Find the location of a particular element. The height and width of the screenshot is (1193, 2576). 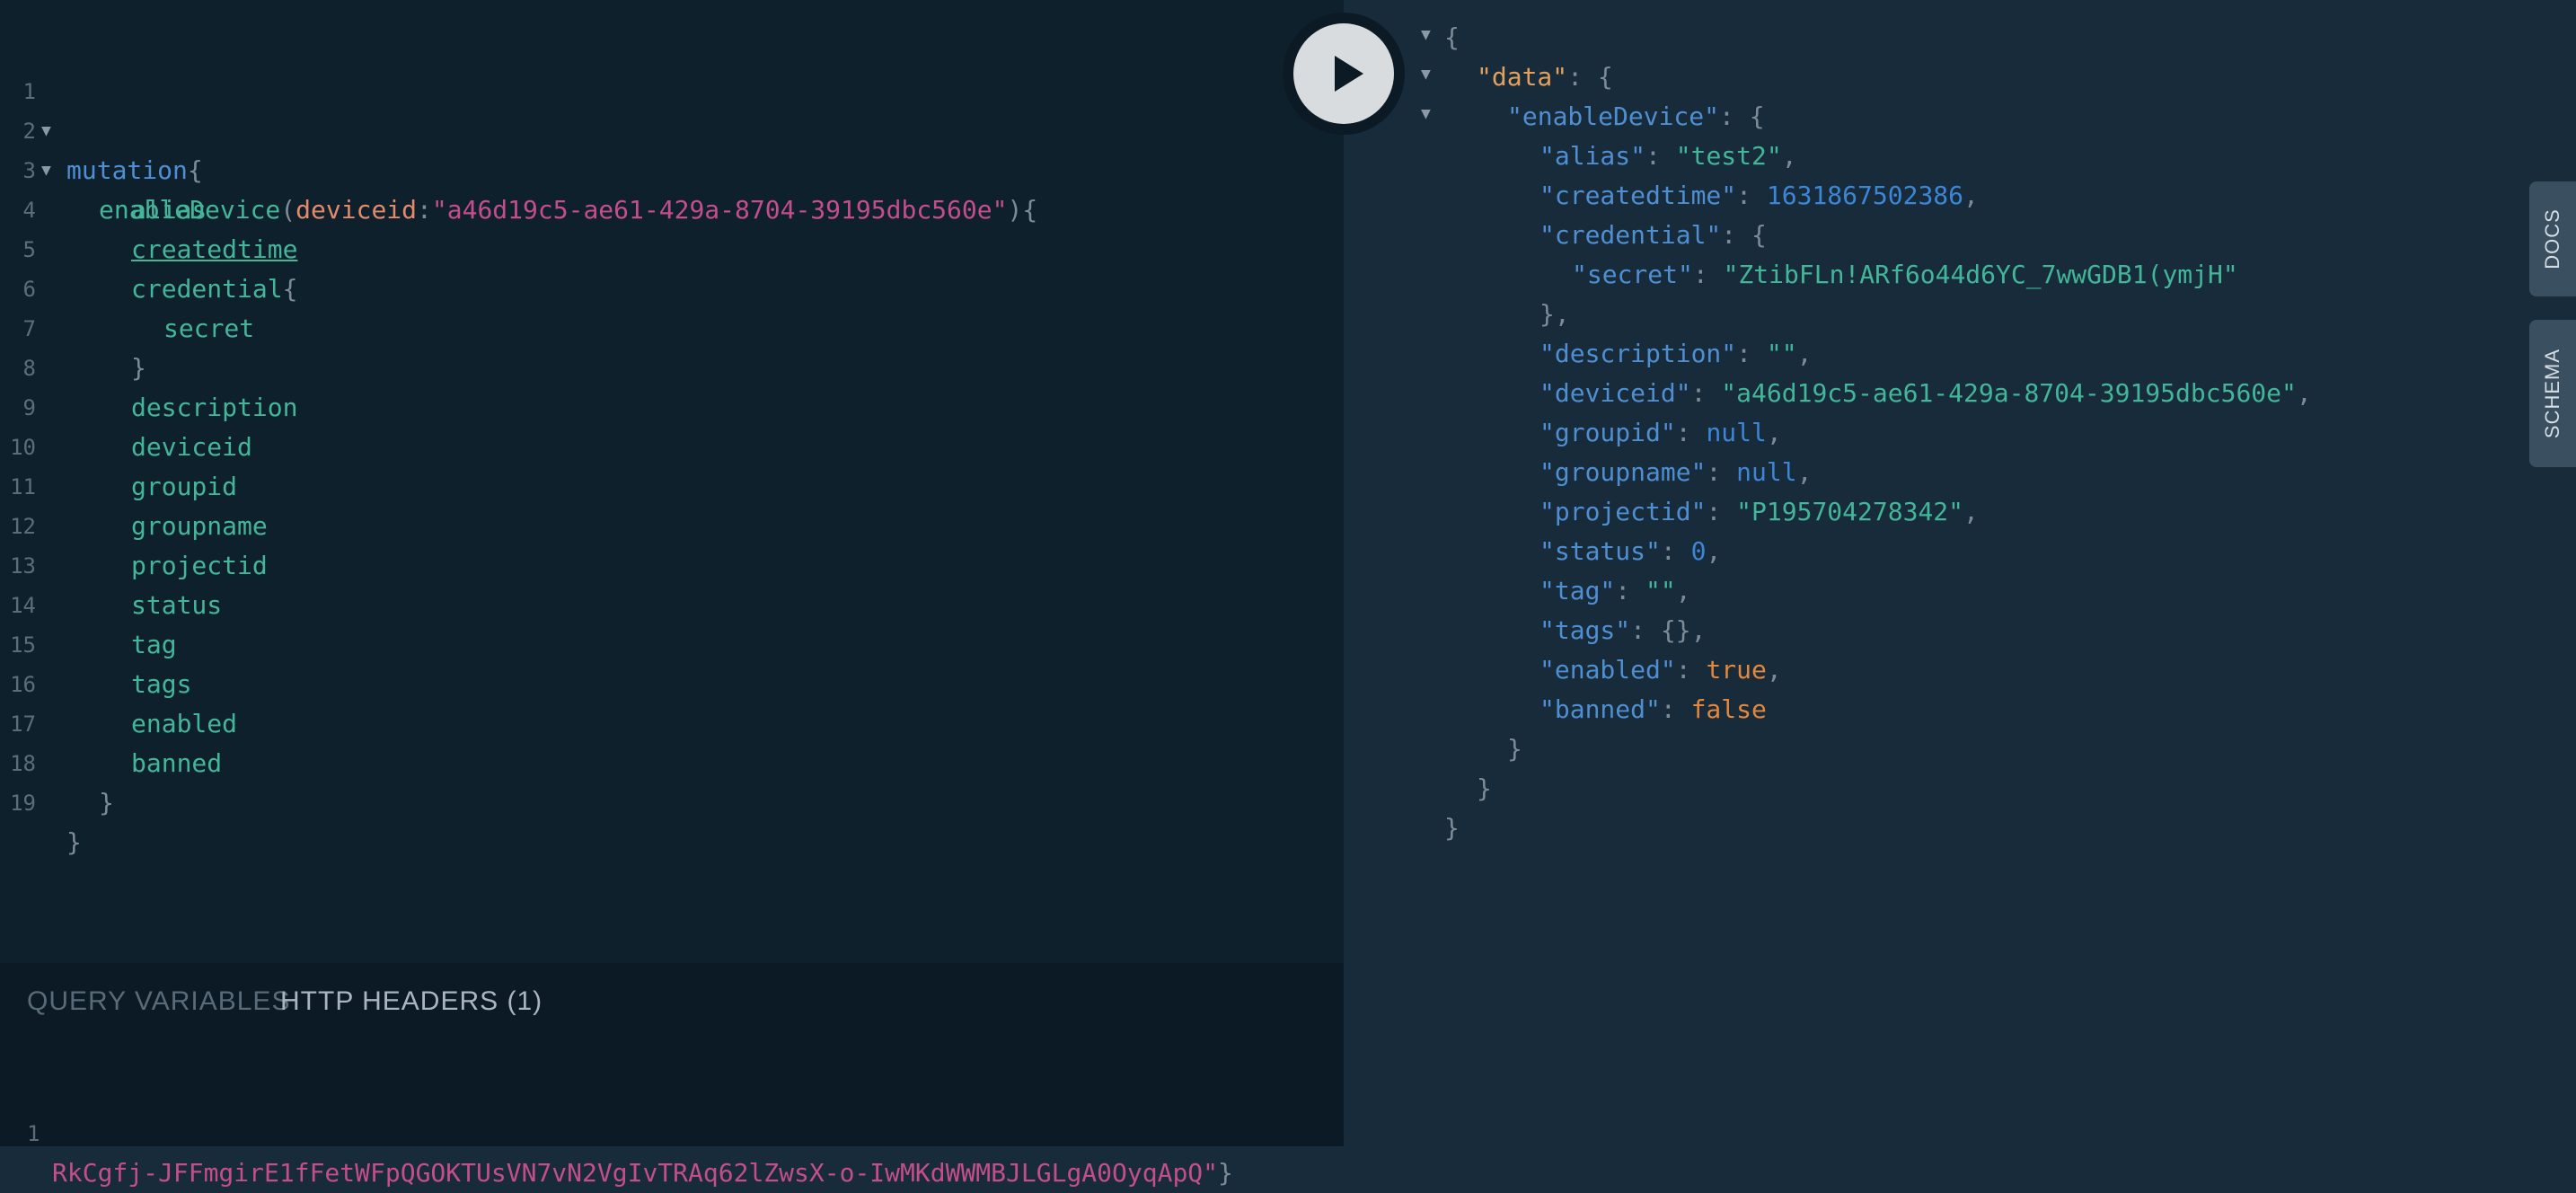

field-status: status is located at coordinates (177, 605).